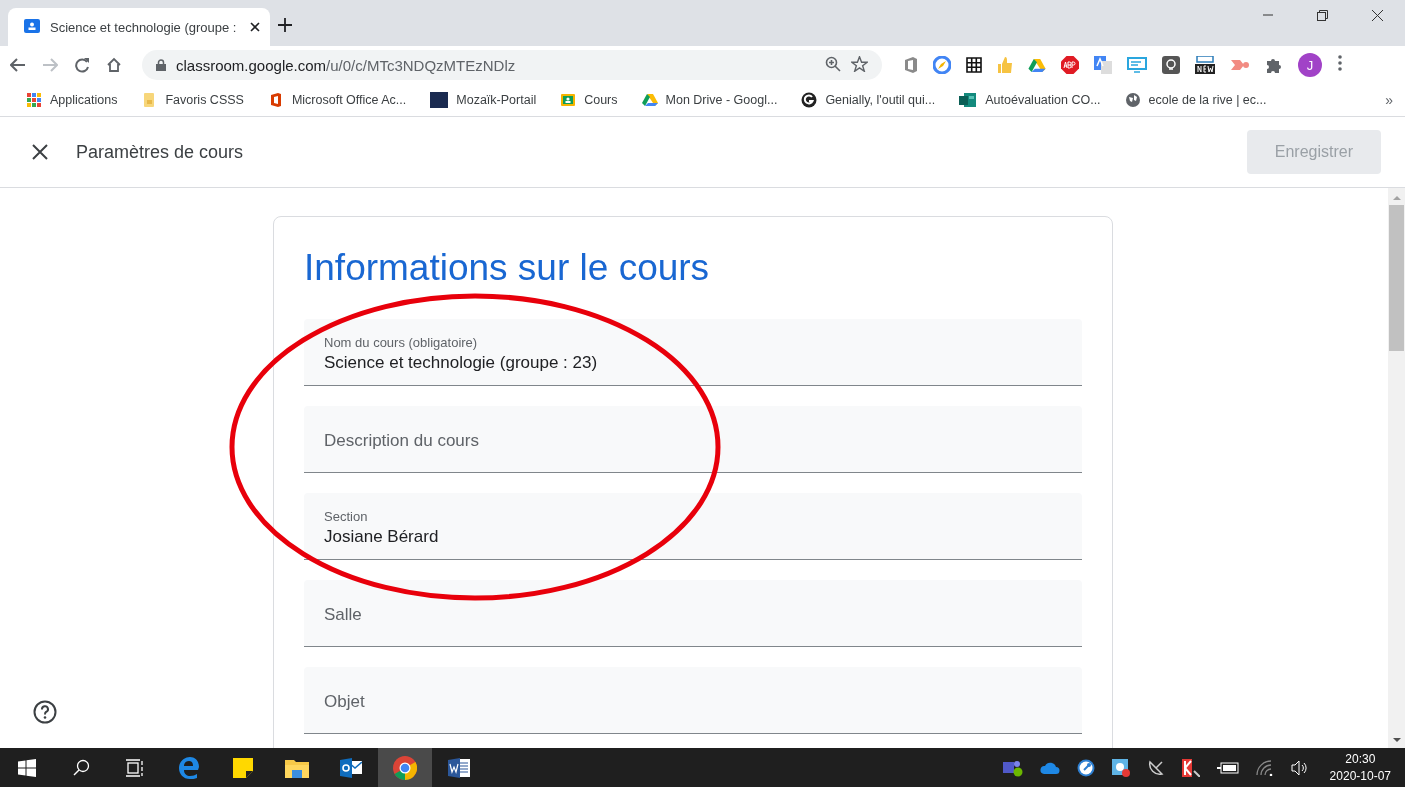 The height and width of the screenshot is (787, 1405). What do you see at coordinates (1322, 15) in the screenshot?
I see `restore-icon` at bounding box center [1322, 15].